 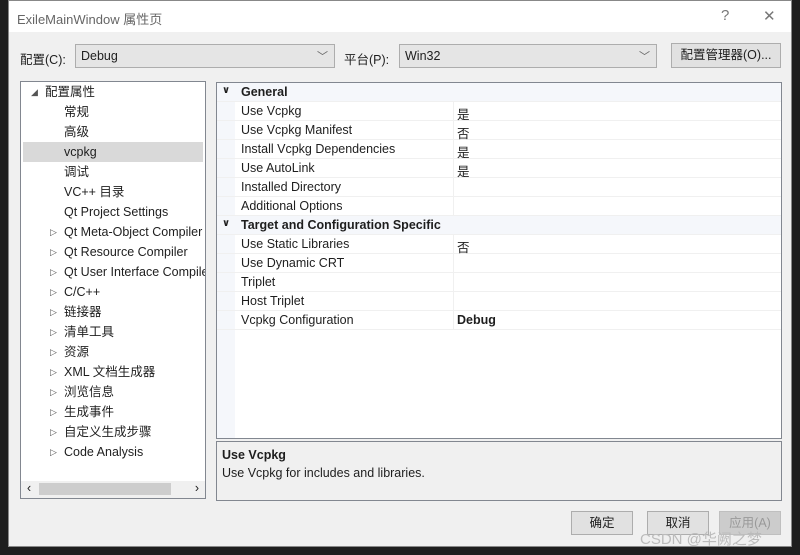 I want to click on grid-row: Use Static Libraries 否, so click(x=499, y=245).